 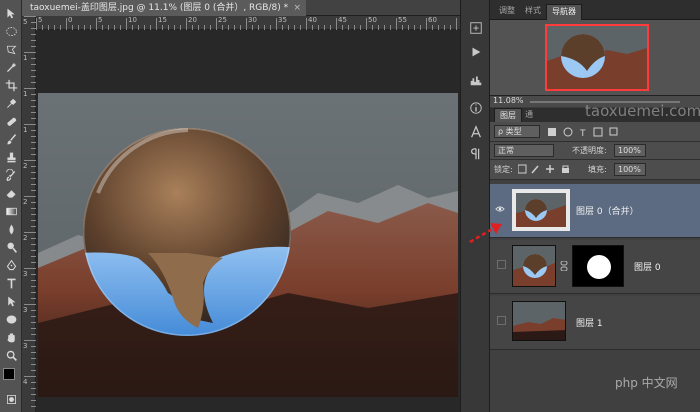 I want to click on dodge-icon, so click(x=11, y=247).